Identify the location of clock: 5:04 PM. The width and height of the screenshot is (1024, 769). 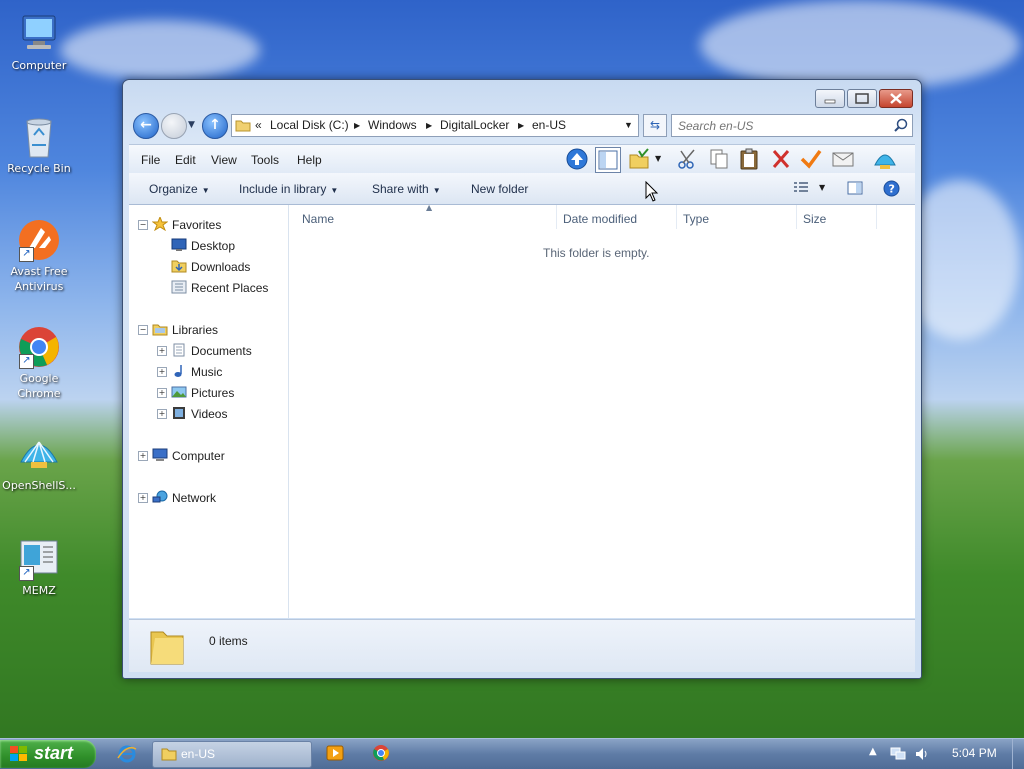
(974, 753).